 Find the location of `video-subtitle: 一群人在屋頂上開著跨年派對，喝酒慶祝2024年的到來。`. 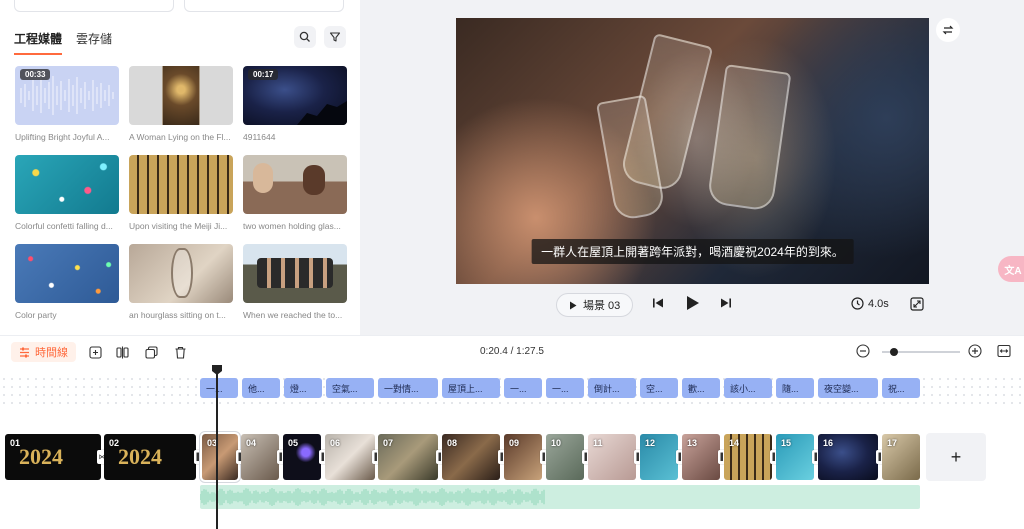

video-subtitle: 一群人在屋頂上開著跨年派對，喝酒慶祝2024年的到來。 is located at coordinates (692, 251).